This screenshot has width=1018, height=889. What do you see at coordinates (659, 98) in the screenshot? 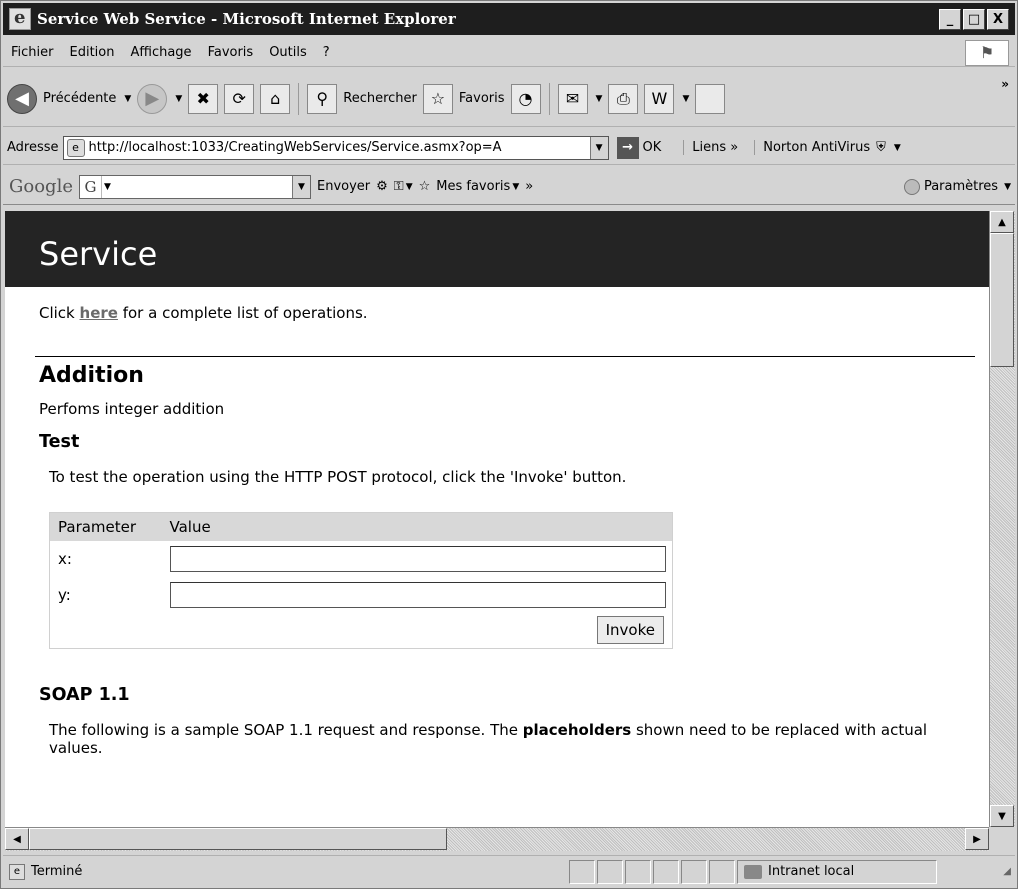
I see `word-edit-icon: W` at bounding box center [659, 98].